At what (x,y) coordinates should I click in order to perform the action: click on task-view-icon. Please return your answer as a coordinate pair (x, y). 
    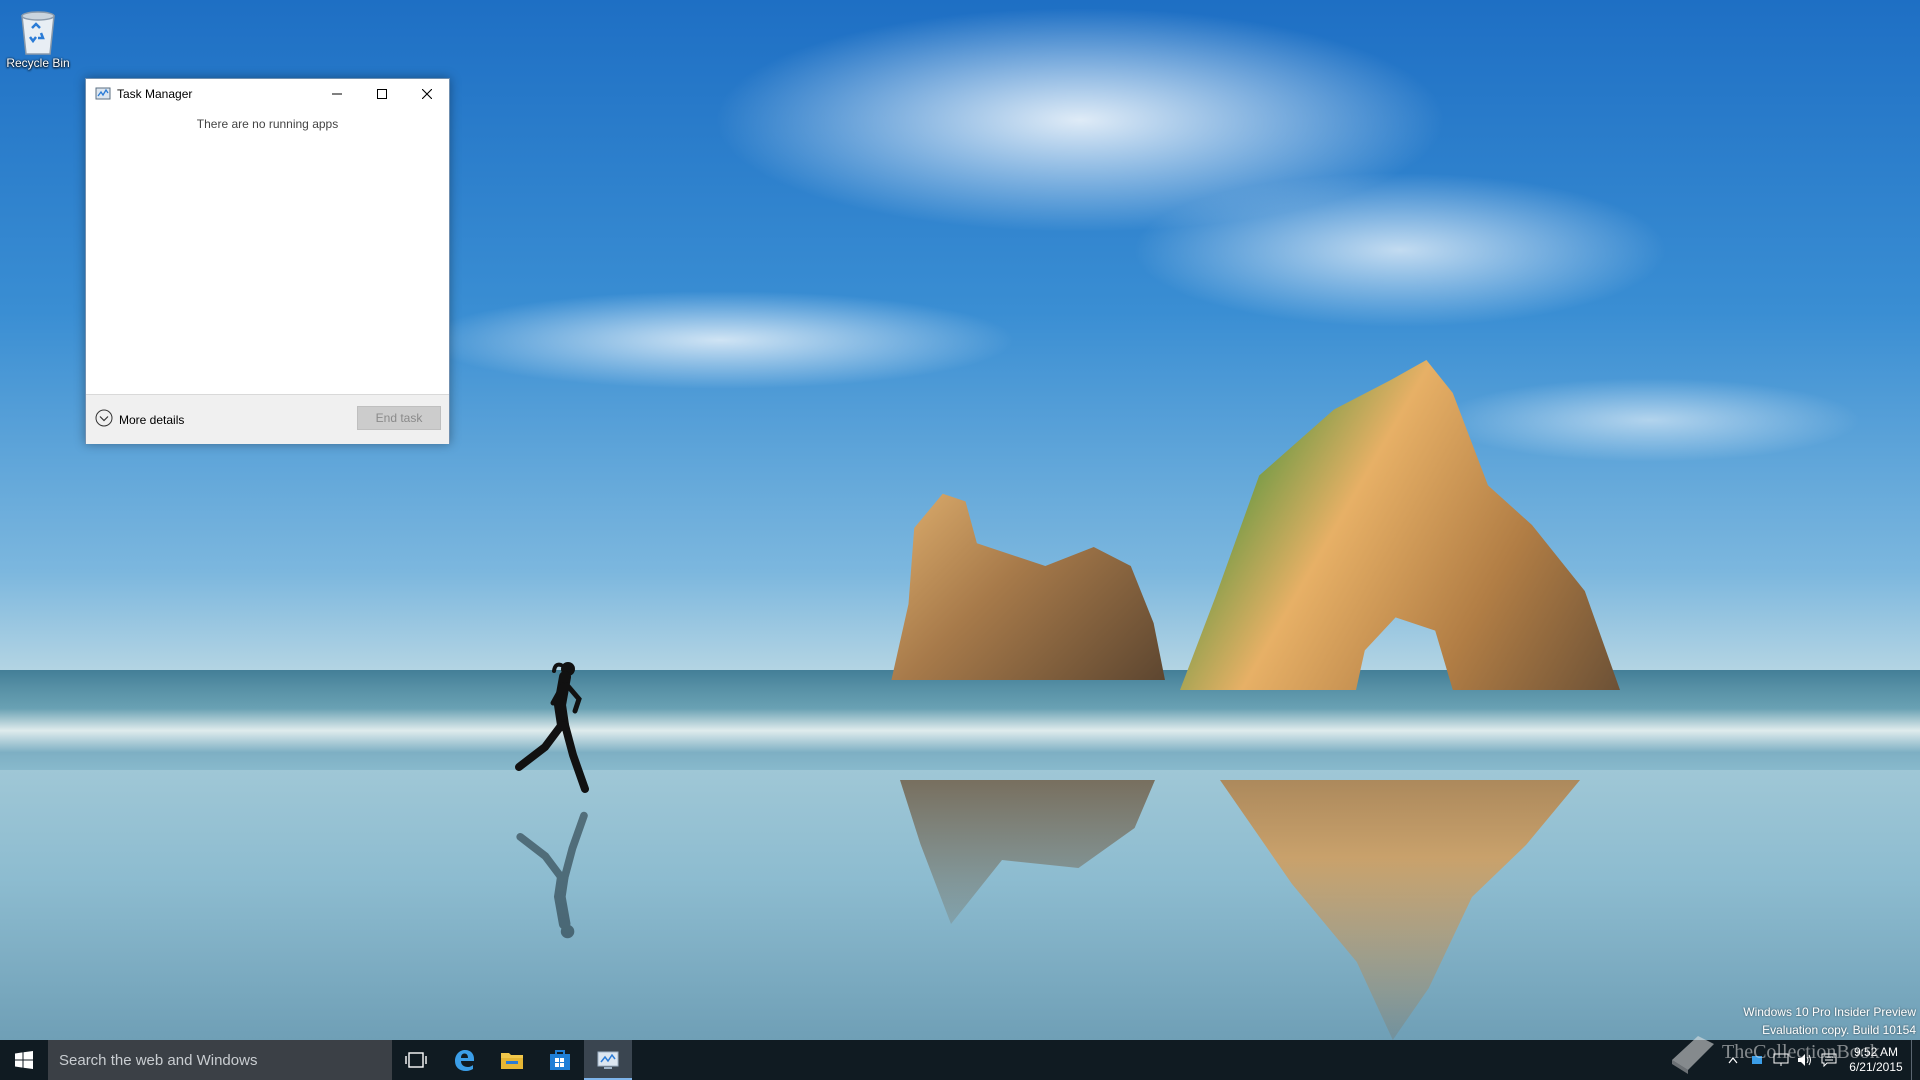
    Looking at the image, I should click on (416, 1060).